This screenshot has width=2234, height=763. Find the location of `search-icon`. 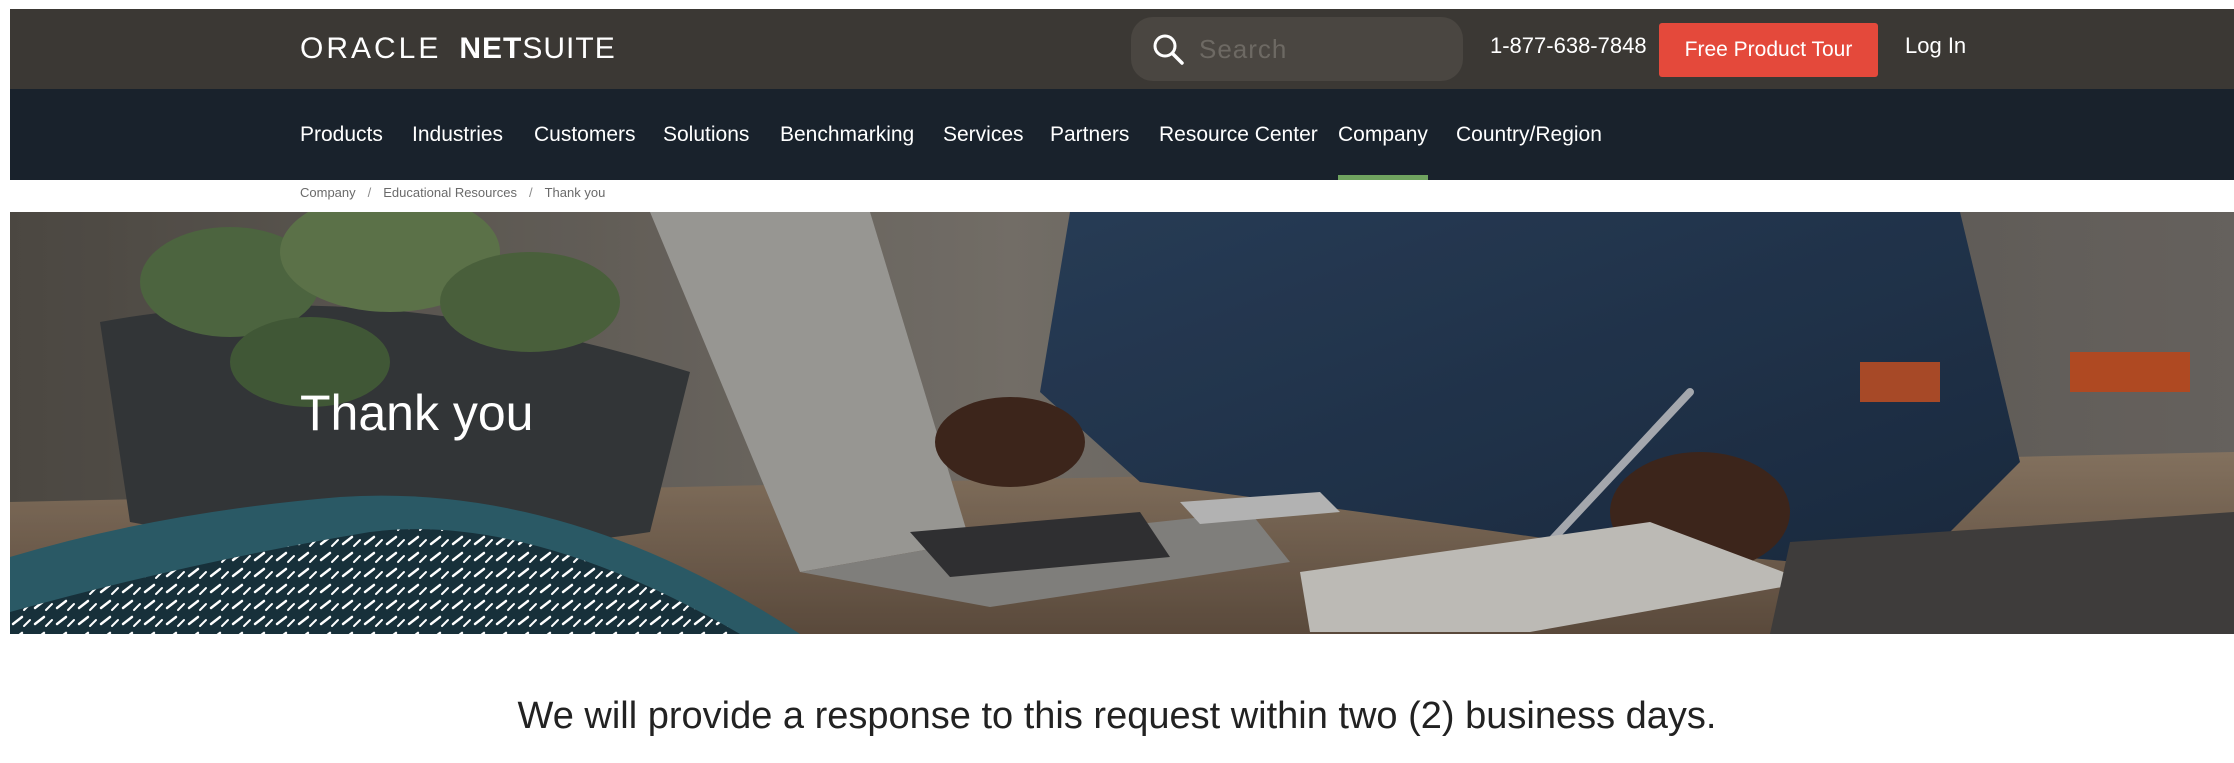

search-icon is located at coordinates (1168, 49).